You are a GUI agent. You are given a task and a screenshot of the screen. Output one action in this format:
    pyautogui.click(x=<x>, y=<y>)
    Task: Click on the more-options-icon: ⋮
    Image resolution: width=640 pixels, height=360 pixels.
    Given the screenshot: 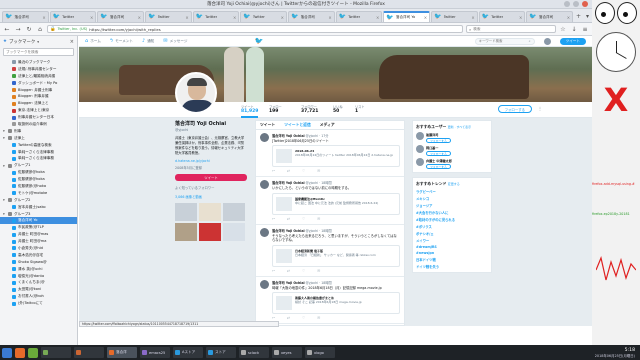 What is the action you would take?
    pyautogui.click(x=540, y=109)
    